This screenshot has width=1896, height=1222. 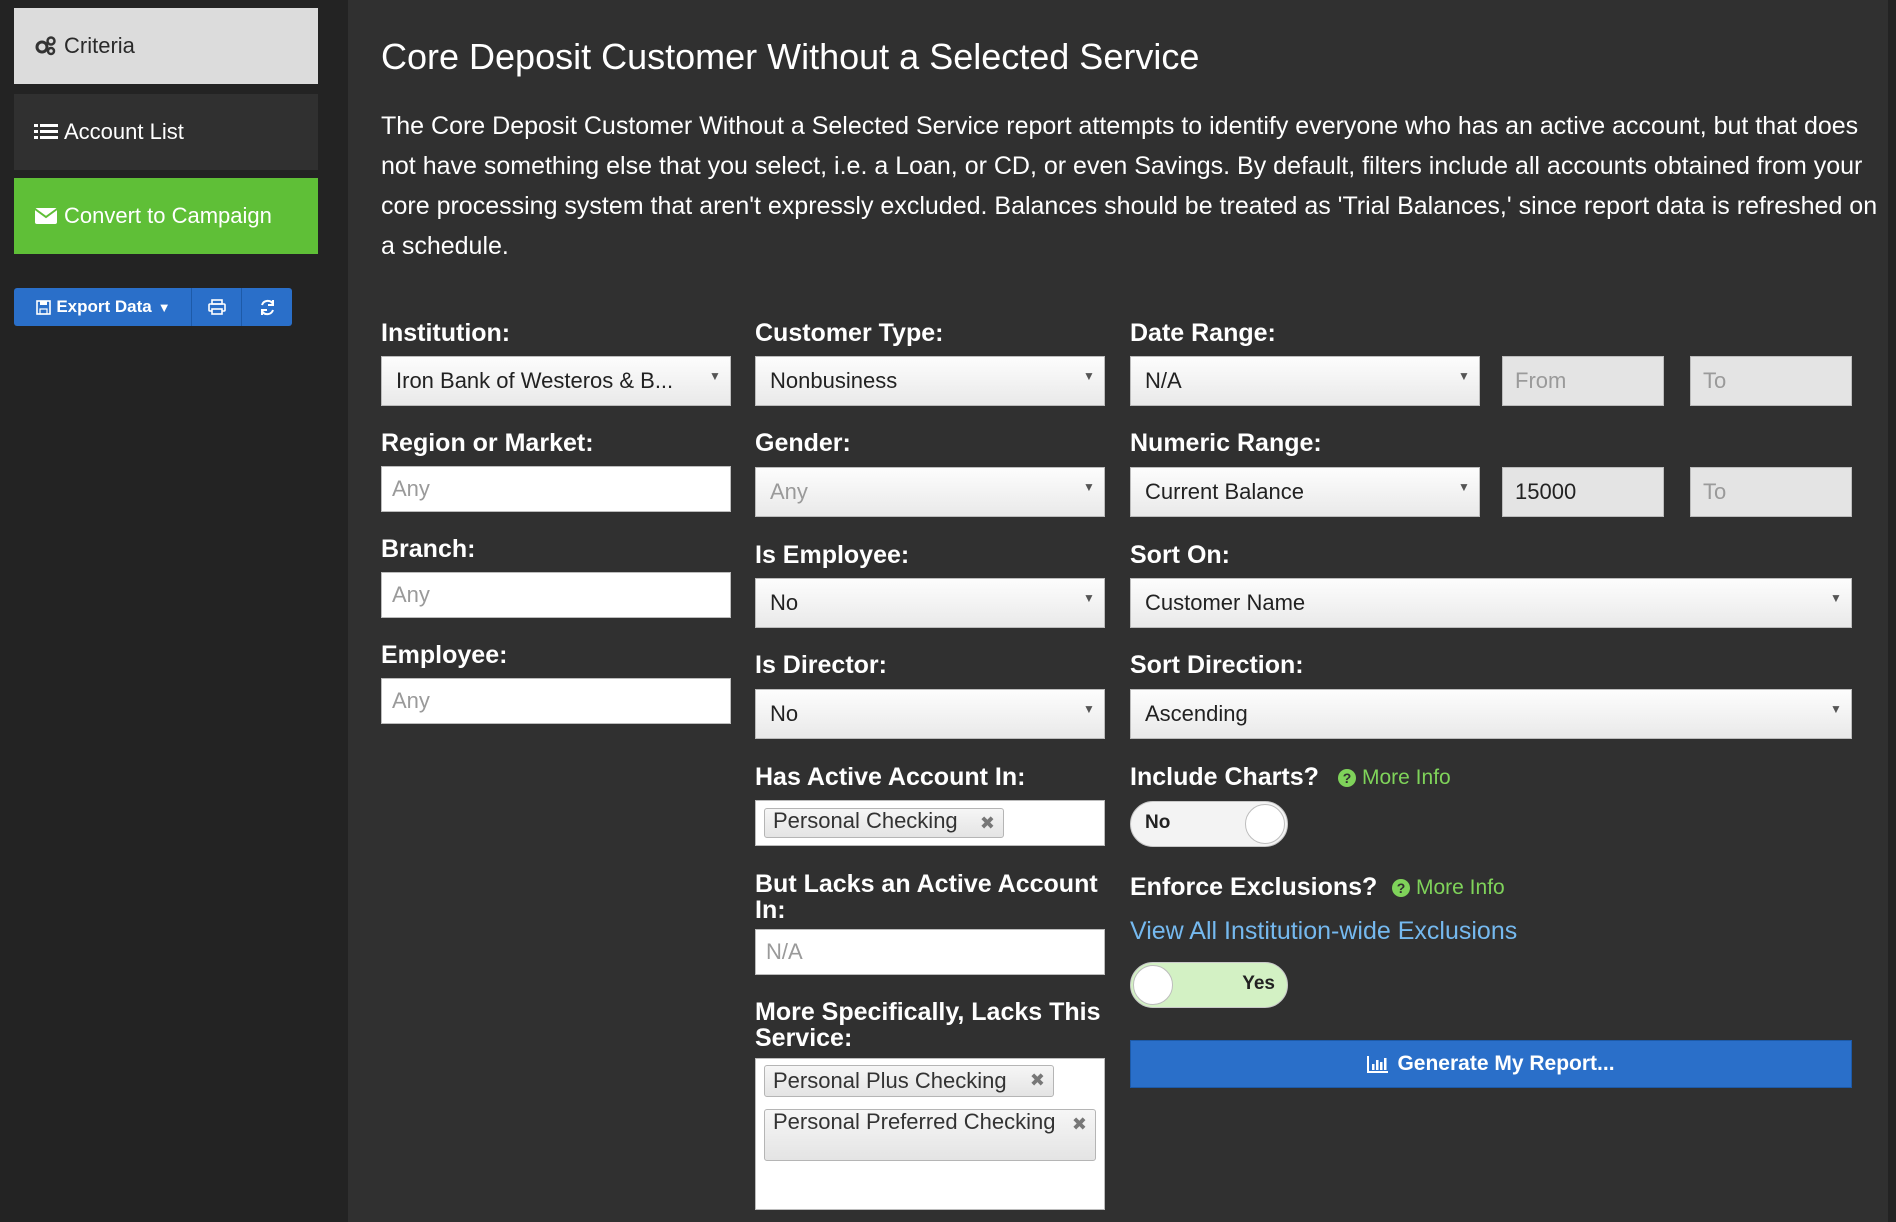 What do you see at coordinates (1491, 714) in the screenshot?
I see `sort-direction-select: Ascending ▼` at bounding box center [1491, 714].